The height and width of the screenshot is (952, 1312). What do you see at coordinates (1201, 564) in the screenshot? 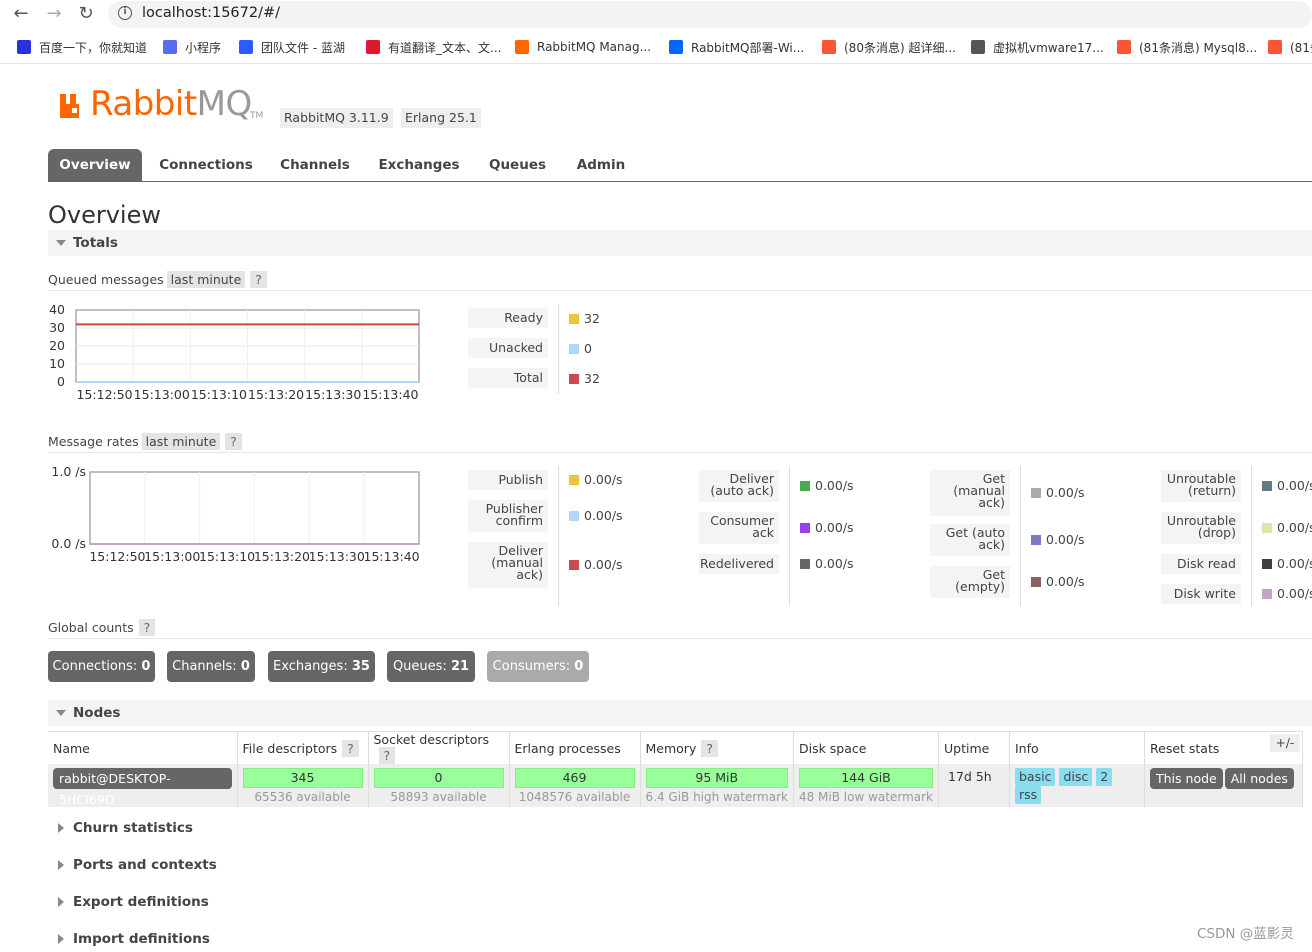
I see `rate-label: Disk read` at bounding box center [1201, 564].